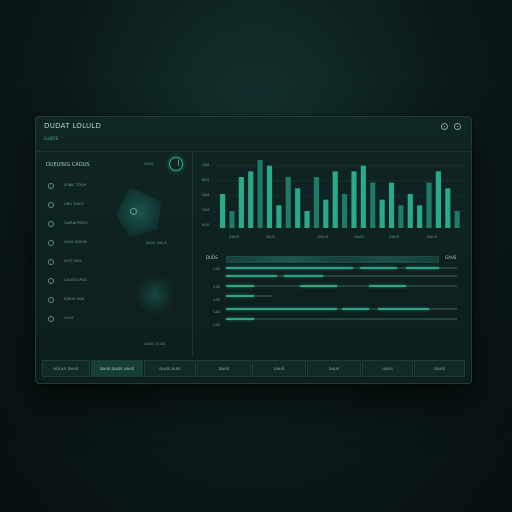 The width and height of the screenshot is (512, 512). Describe the element at coordinates (74, 299) in the screenshot. I see `list-item-label: IDDUS ASIA` at that location.